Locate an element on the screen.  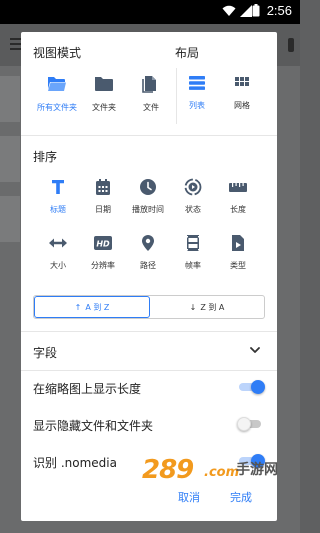
watermark-logo: 289 .com 手游网 is located at coordinates (217, 475).